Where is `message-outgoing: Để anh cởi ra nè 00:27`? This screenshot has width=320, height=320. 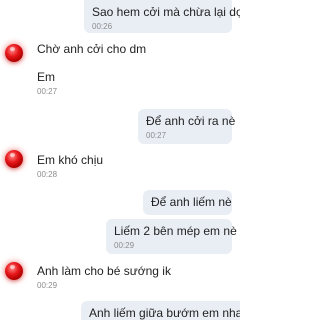
message-outgoing: Để anh cởi ra nè 00:27 is located at coordinates (187, 126).